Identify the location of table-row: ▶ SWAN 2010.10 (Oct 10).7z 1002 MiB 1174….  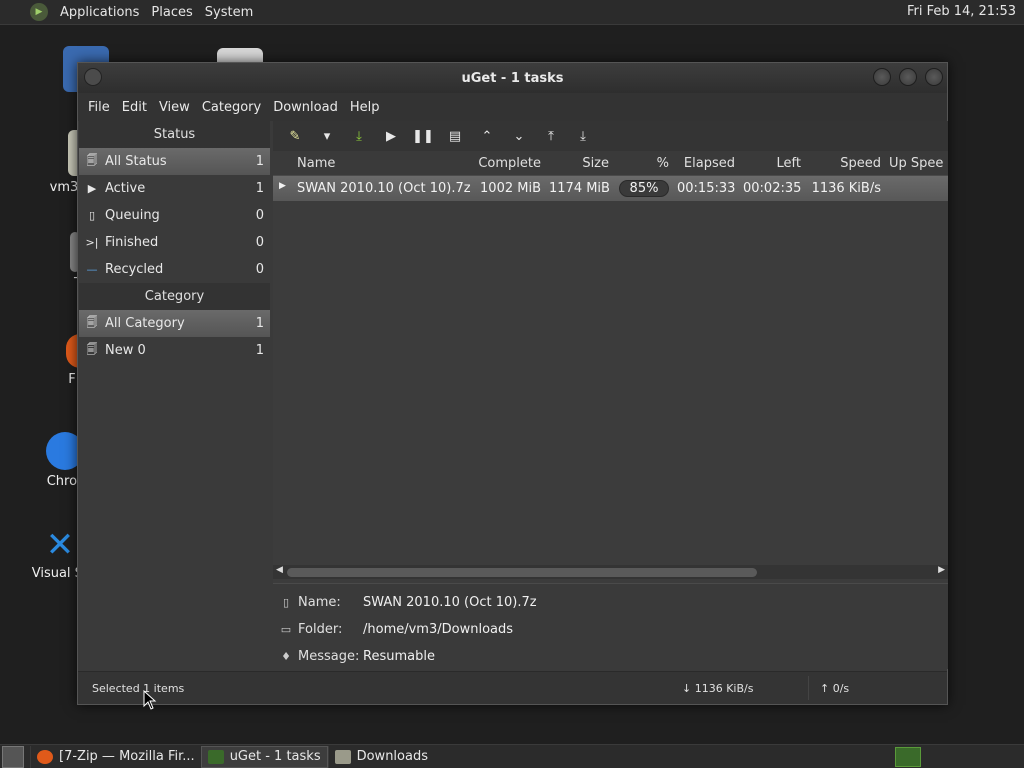
(610, 188).